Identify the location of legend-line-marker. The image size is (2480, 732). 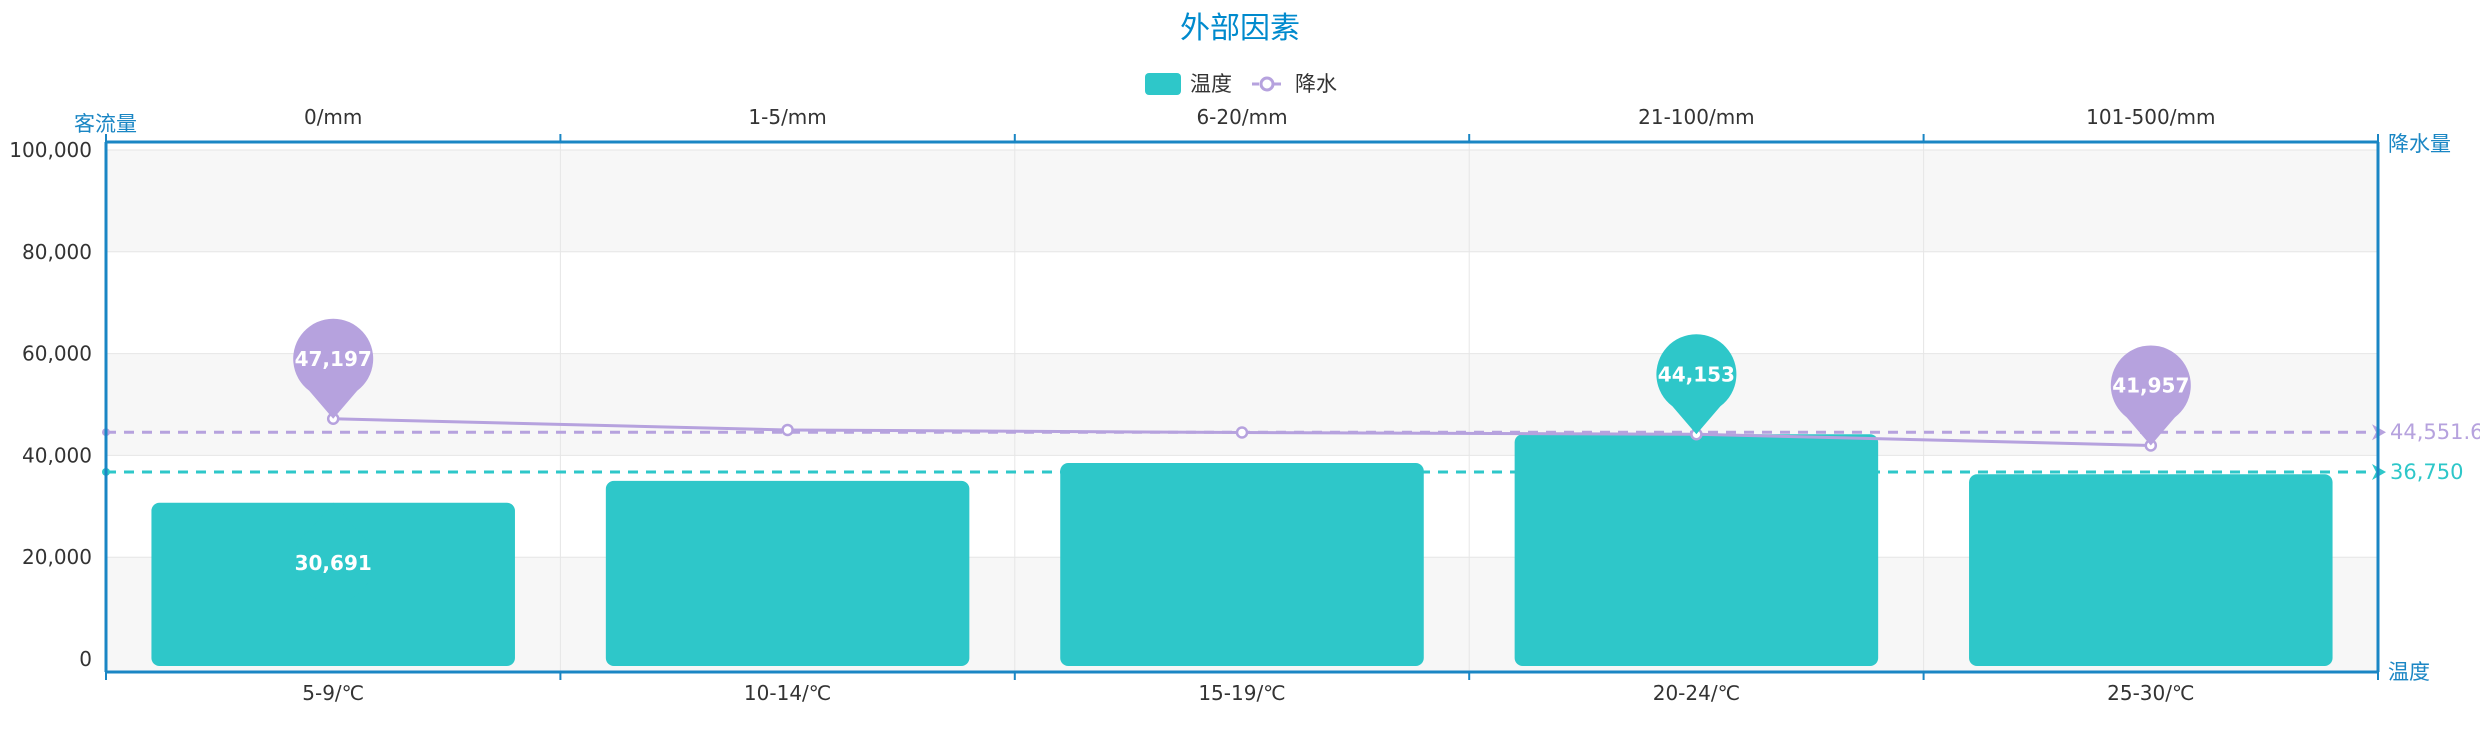
(1267, 84).